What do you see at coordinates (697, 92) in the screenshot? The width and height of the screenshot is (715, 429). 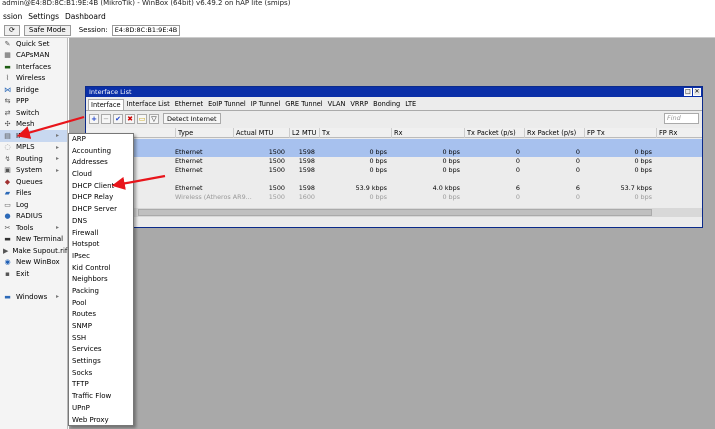 I see `close-icon: ✕` at bounding box center [697, 92].